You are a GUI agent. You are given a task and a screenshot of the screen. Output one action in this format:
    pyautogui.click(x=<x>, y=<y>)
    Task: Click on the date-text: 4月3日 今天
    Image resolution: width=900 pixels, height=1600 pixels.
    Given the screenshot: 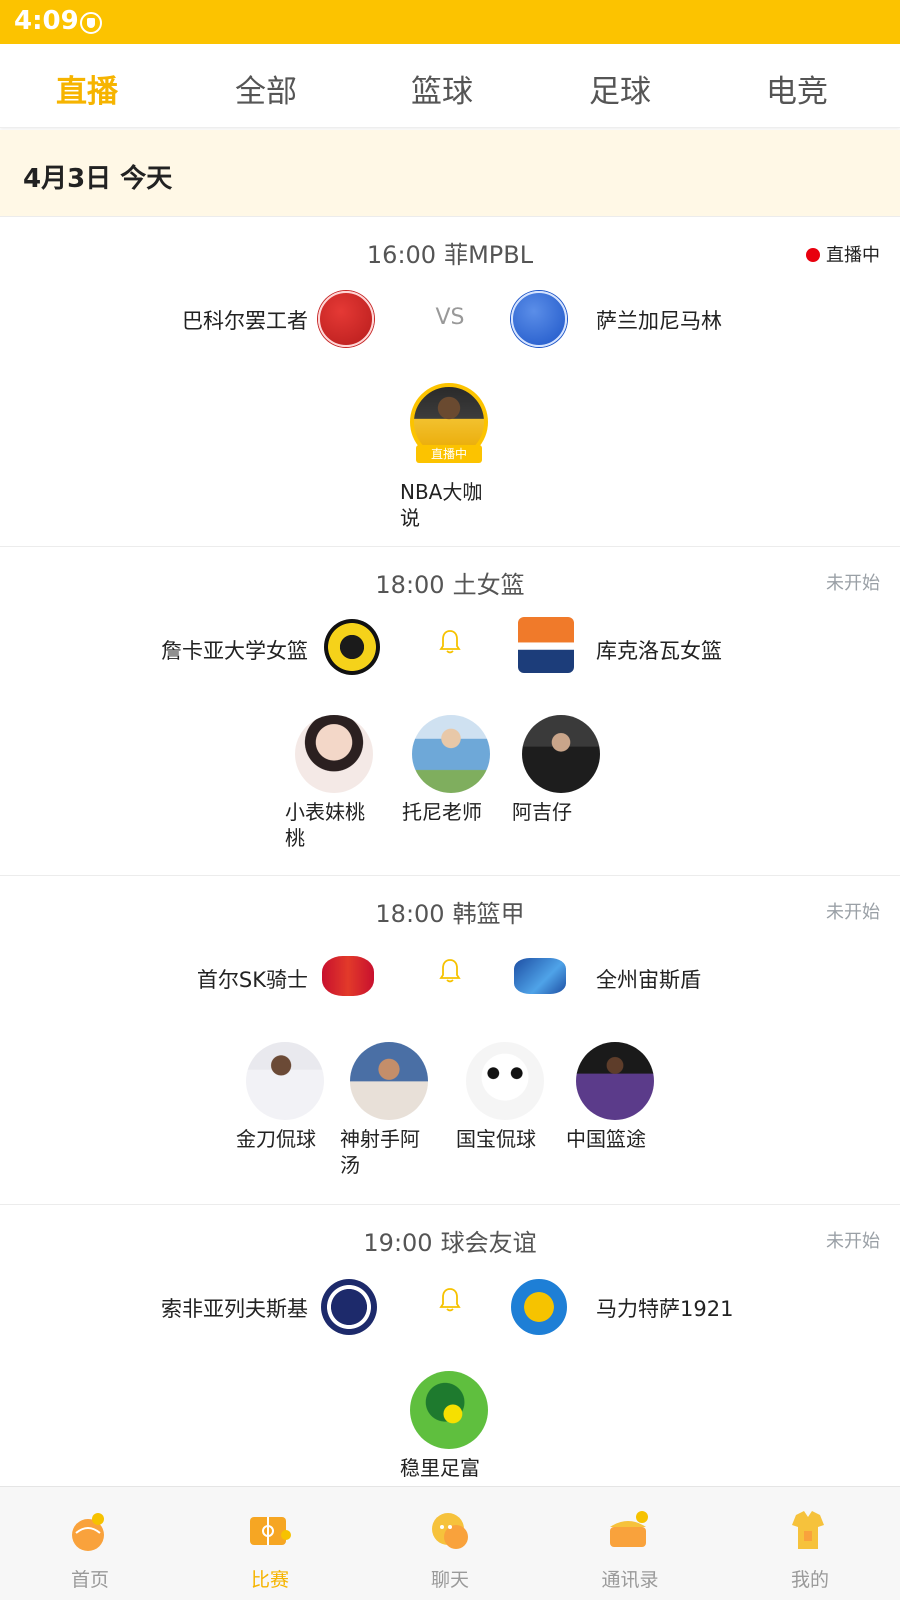 What is the action you would take?
    pyautogui.click(x=98, y=179)
    